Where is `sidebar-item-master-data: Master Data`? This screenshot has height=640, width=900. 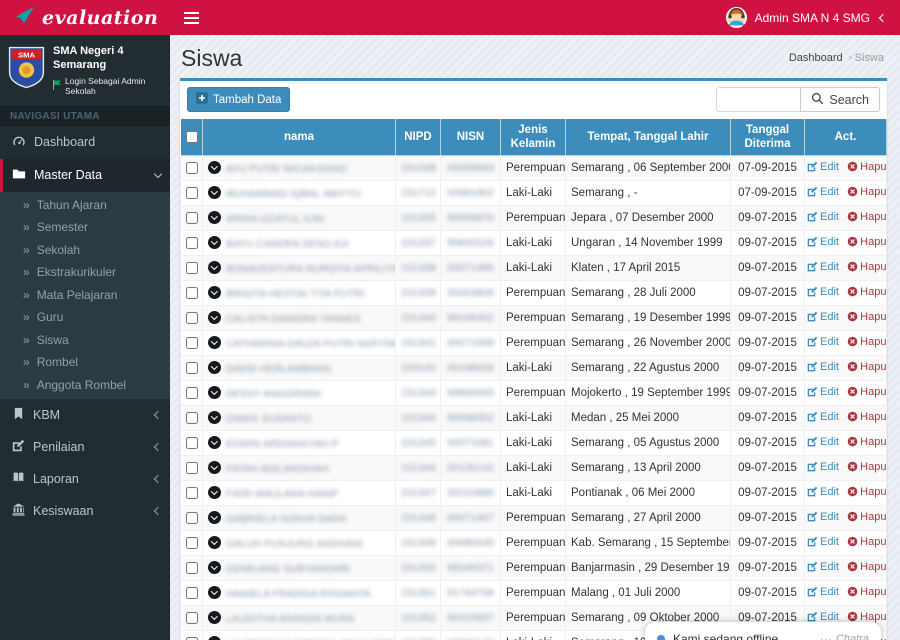
sidebar-item-master-data: Master Data is located at coordinates (85, 175).